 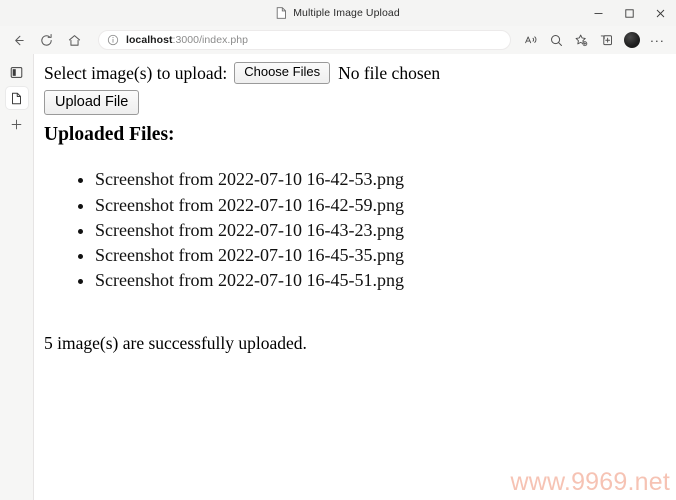 I want to click on maximize-button, so click(x=629, y=13).